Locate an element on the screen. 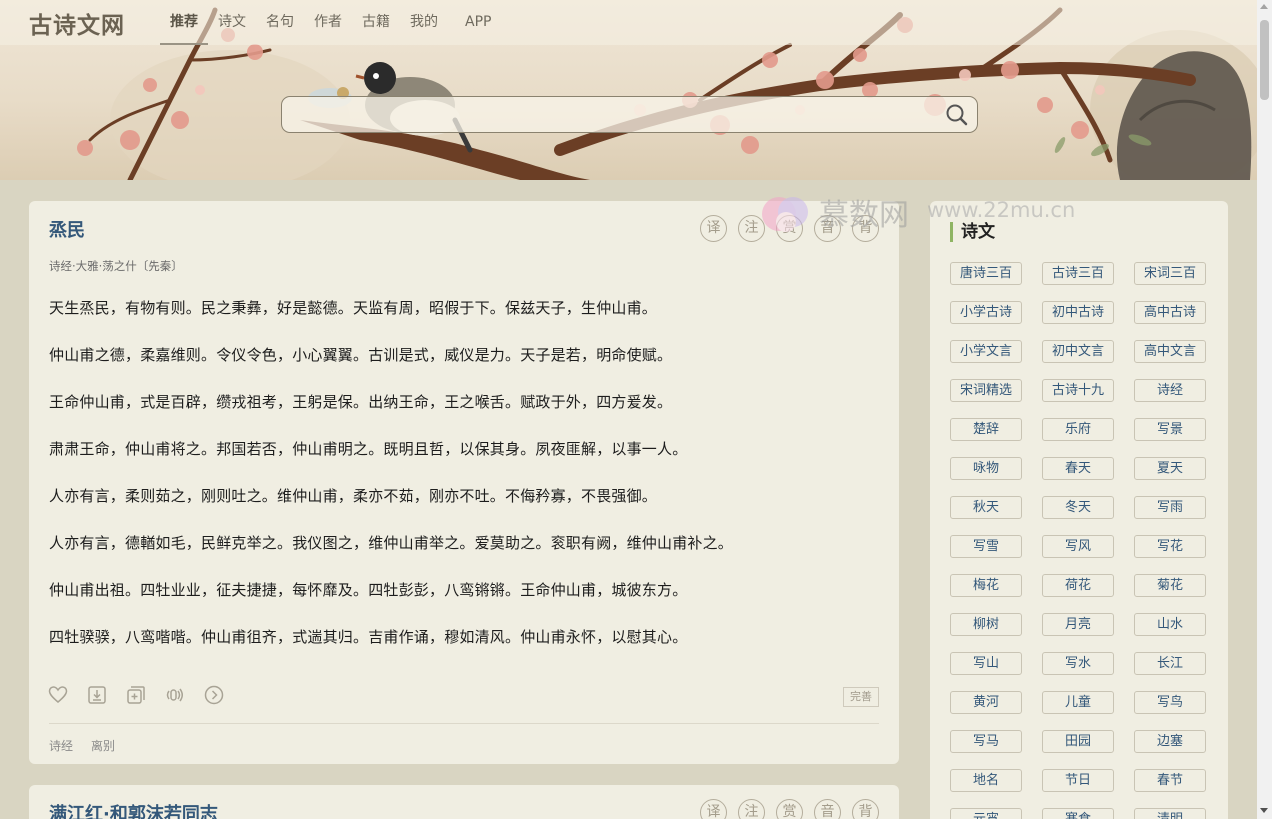 The width and height of the screenshot is (1272, 819). category-link: 春节 is located at coordinates (1170, 780).